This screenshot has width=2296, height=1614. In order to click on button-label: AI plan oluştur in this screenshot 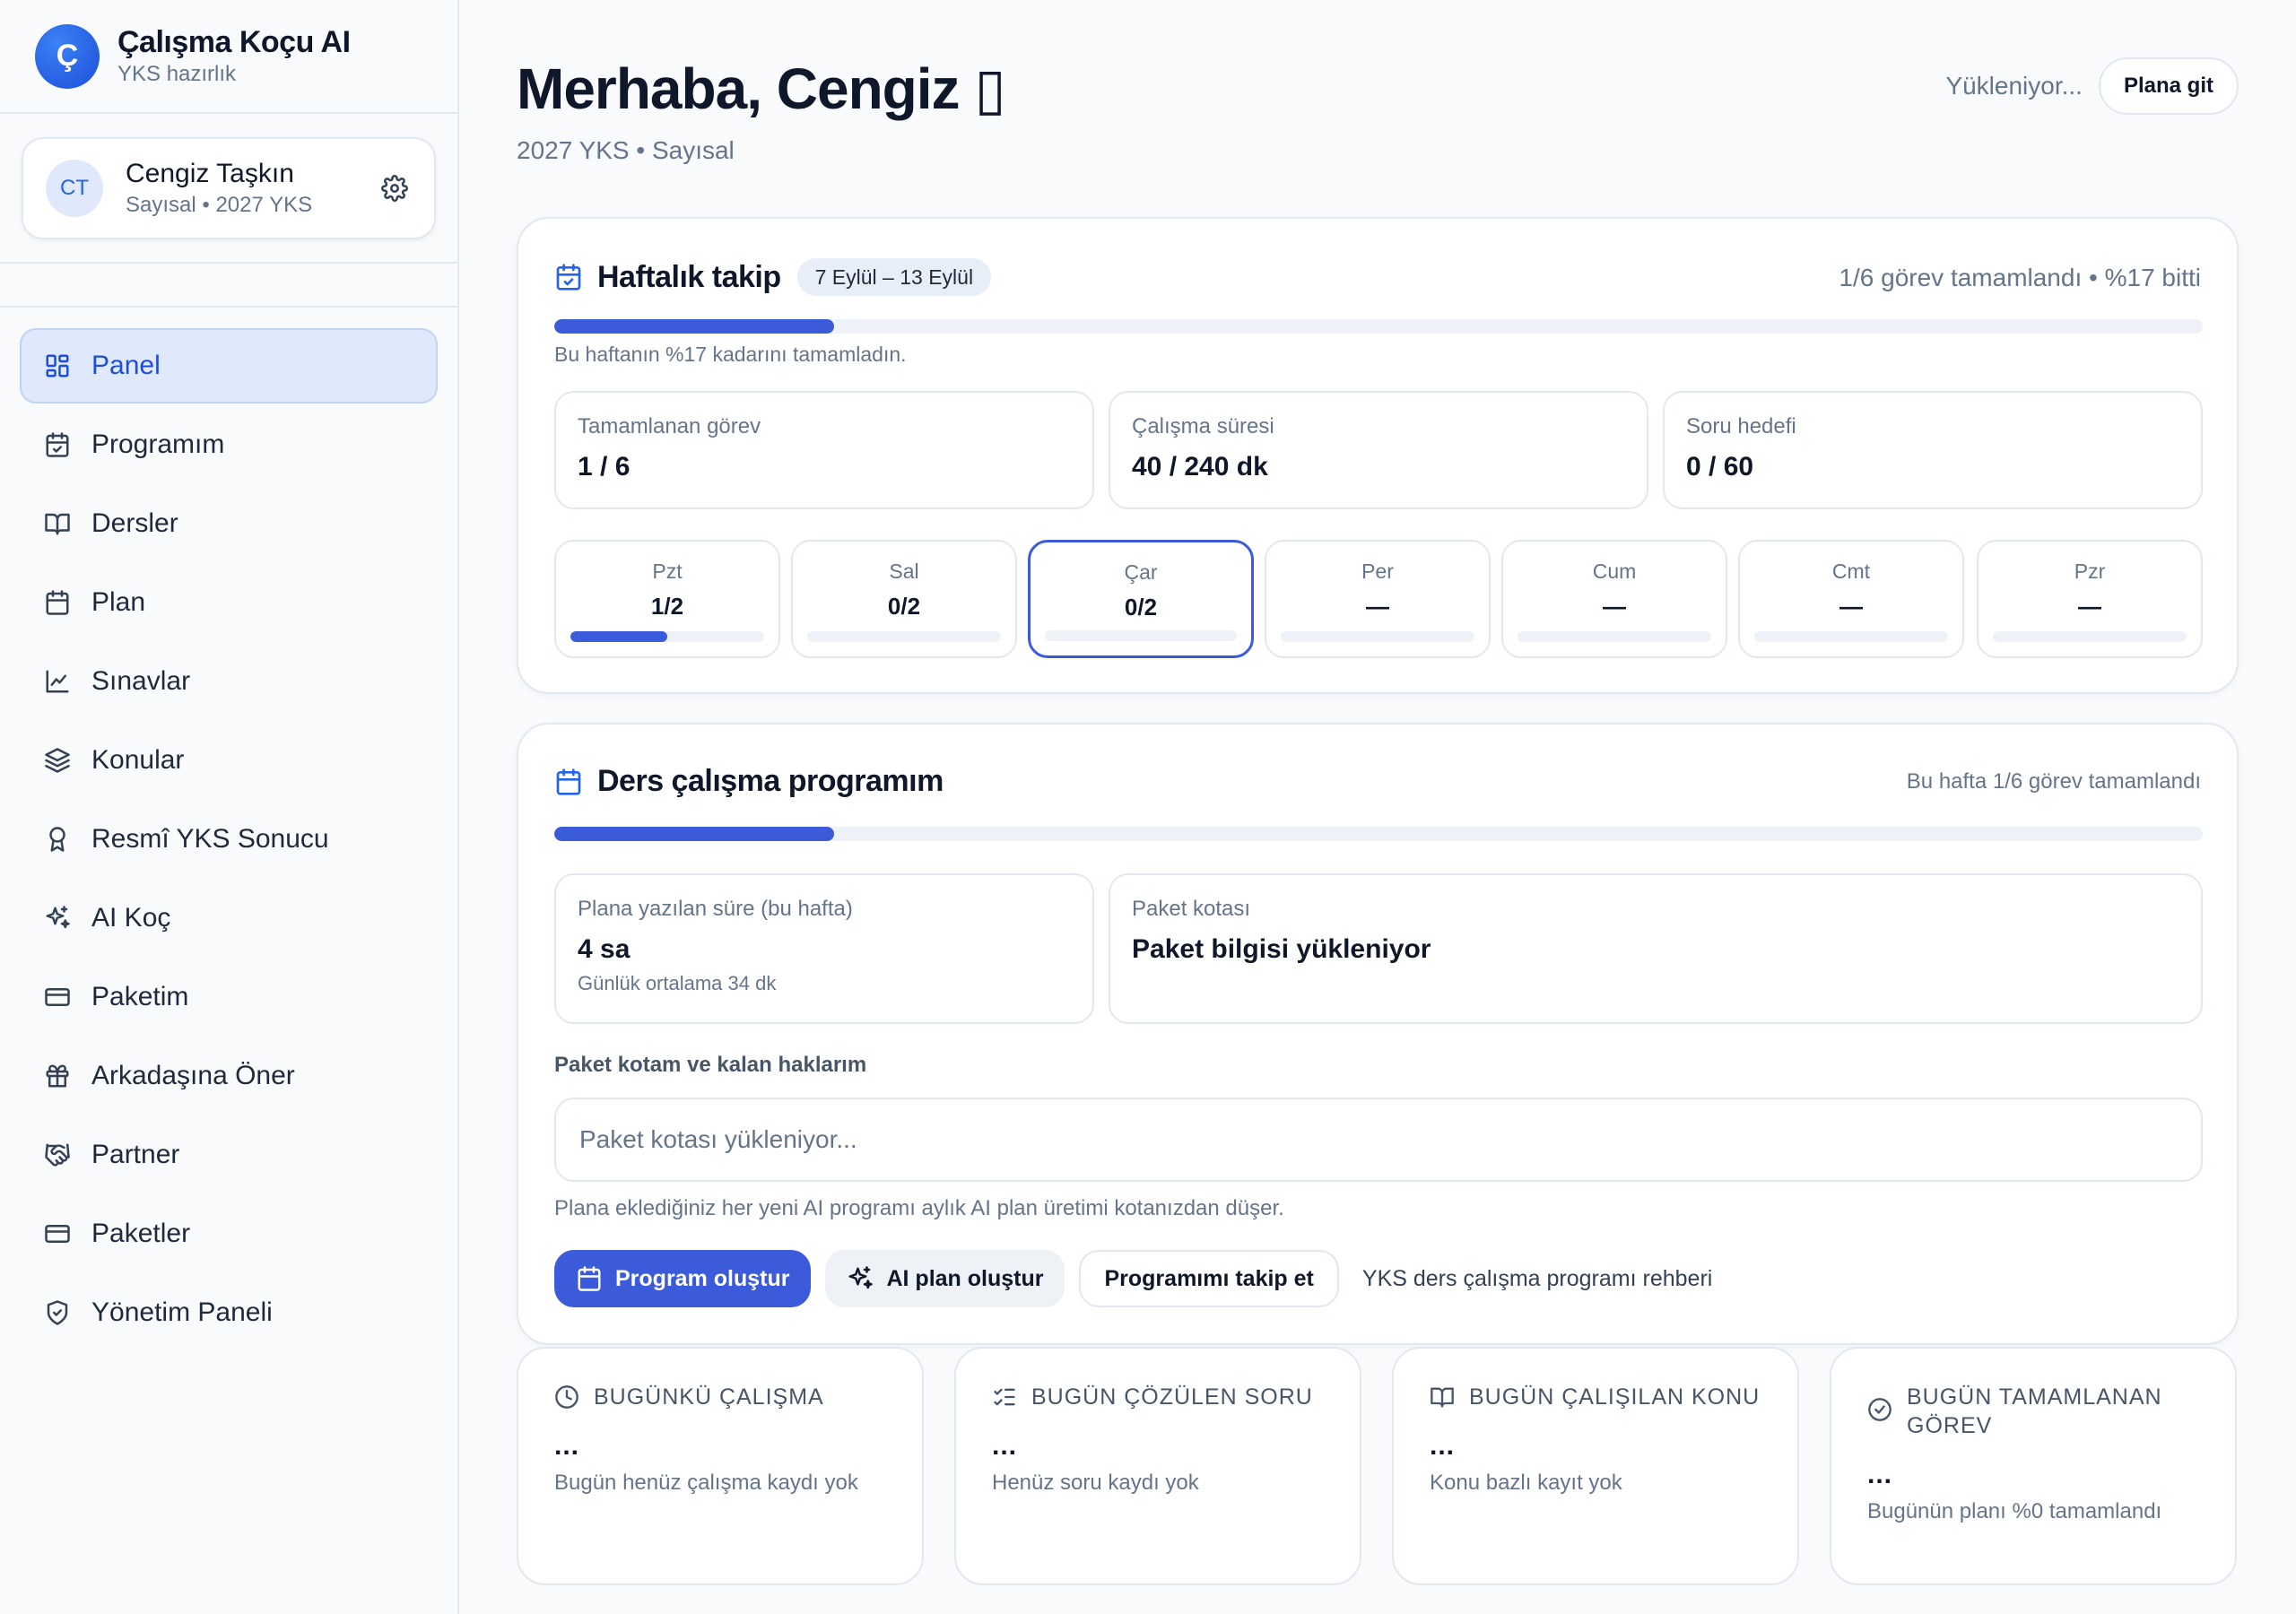, I will do `click(965, 1278)`.